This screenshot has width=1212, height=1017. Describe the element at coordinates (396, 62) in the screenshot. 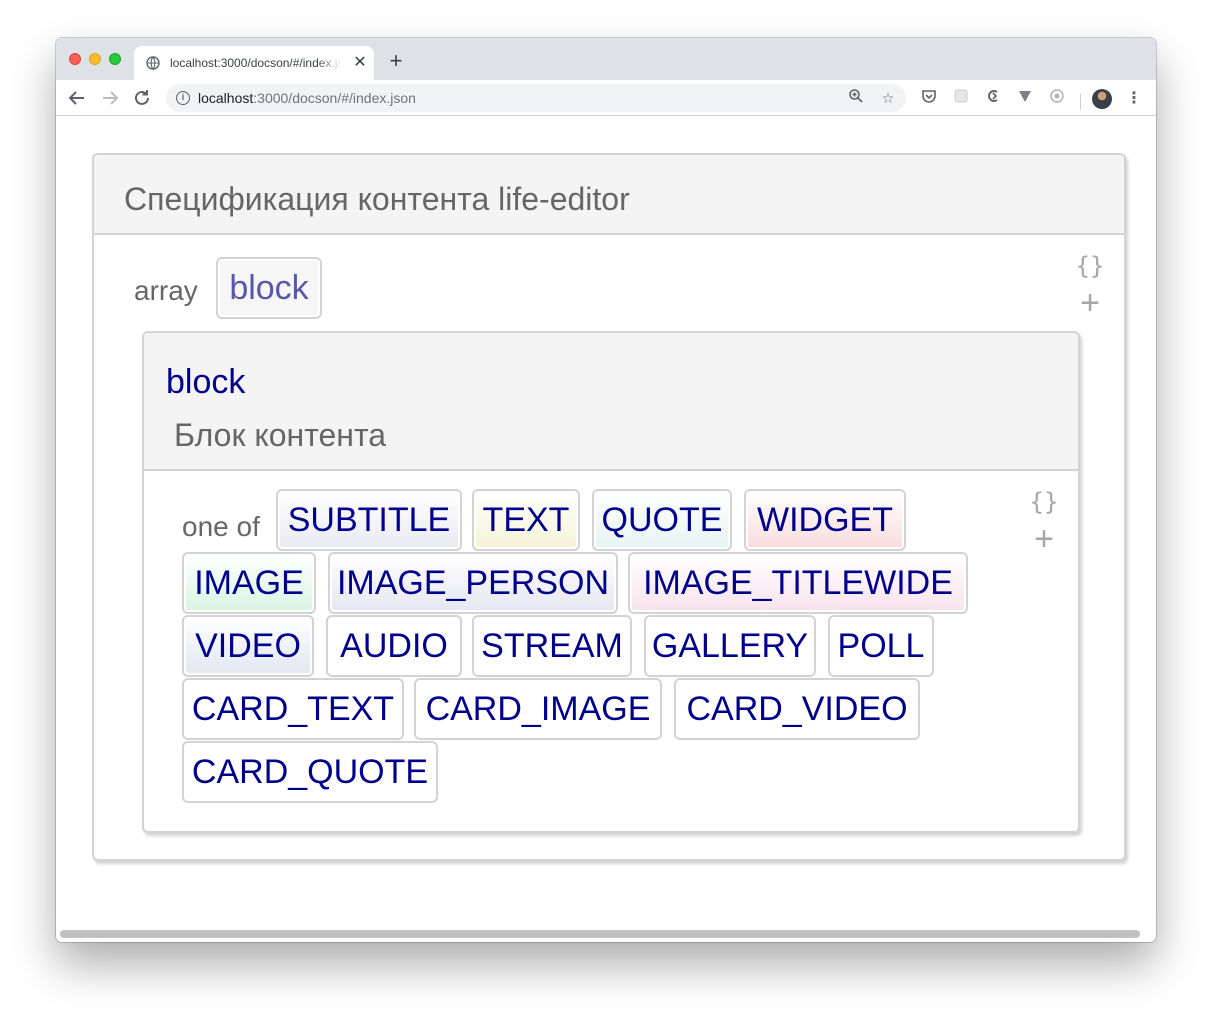

I see `new-tab-button: +` at that location.